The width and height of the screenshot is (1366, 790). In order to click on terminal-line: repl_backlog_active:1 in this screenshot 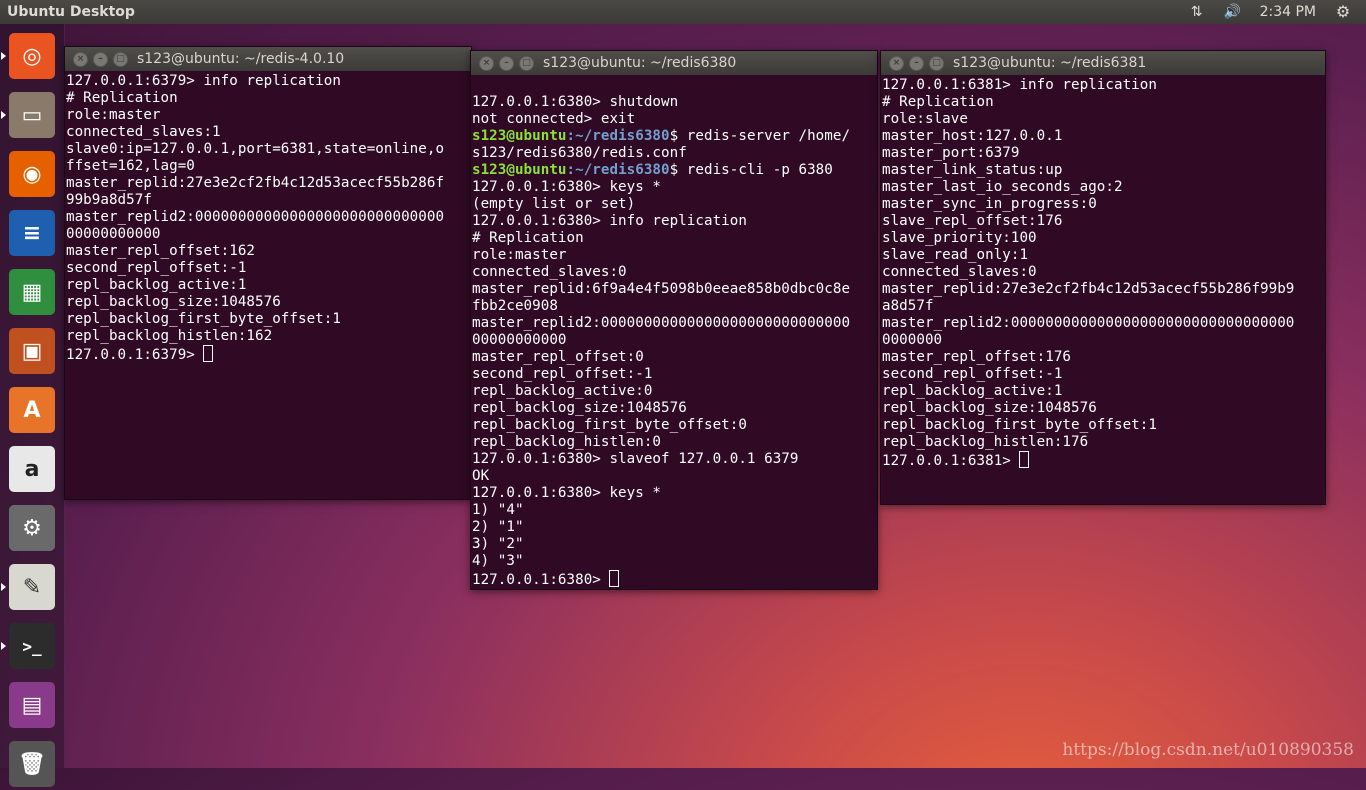, I will do `click(972, 391)`.